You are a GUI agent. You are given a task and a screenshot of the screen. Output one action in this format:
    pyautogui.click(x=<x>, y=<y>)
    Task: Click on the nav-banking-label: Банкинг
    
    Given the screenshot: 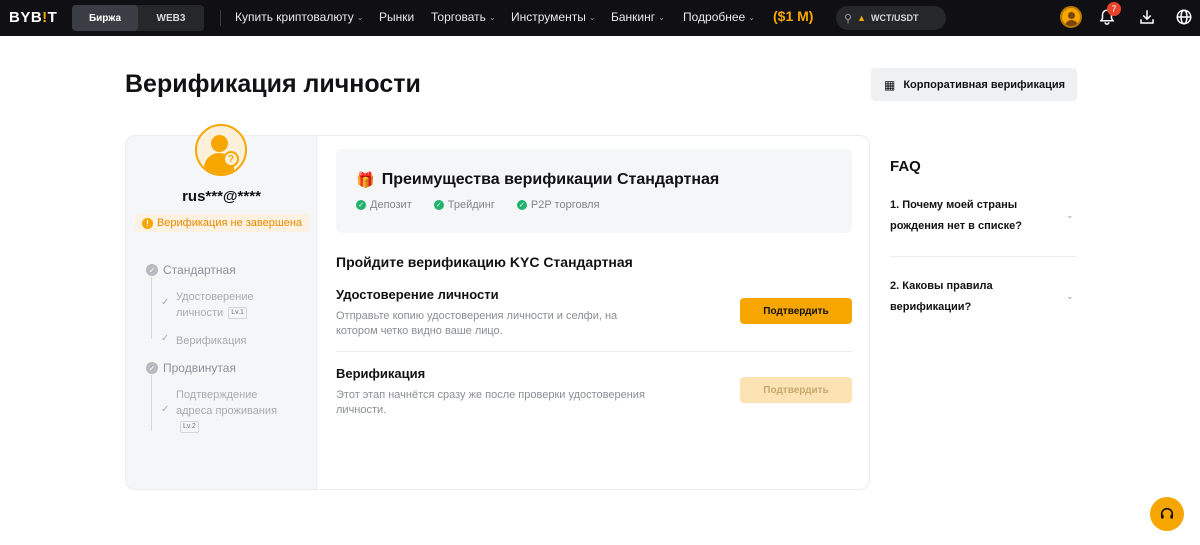 What is the action you would take?
    pyautogui.click(x=633, y=17)
    